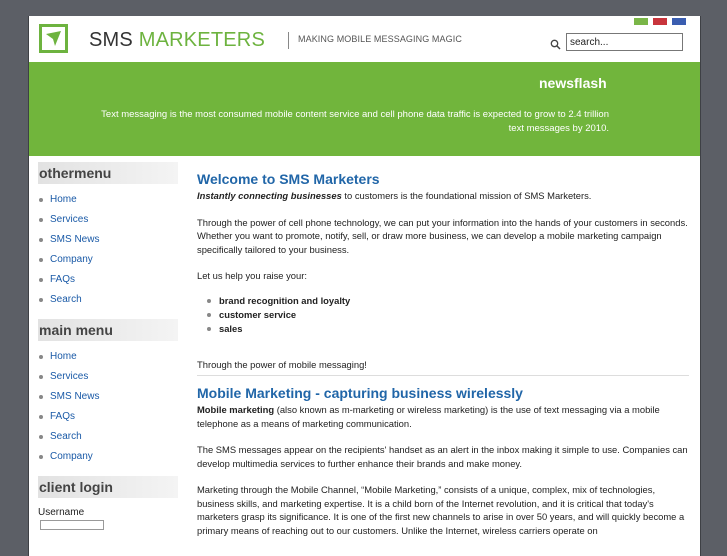 This screenshot has width=727, height=556. I want to click on othermenu-item-sms-news: SMS News, so click(108, 240).